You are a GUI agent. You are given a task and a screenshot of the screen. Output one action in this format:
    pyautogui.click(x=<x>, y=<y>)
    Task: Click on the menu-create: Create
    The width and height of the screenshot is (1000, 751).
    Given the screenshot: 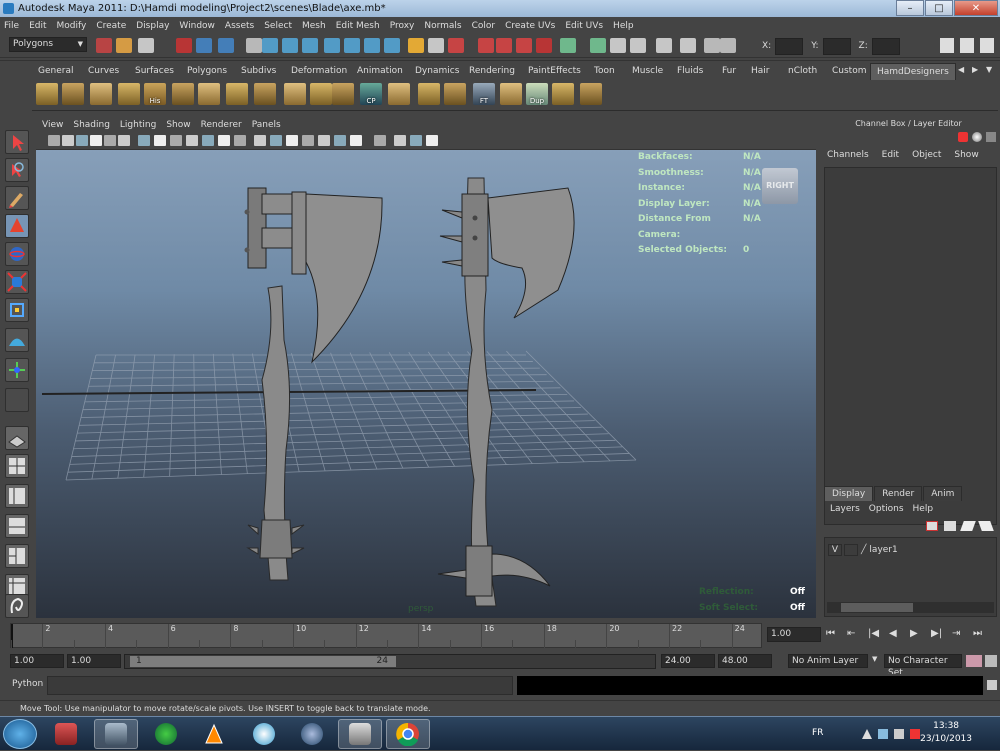 What is the action you would take?
    pyautogui.click(x=111, y=26)
    